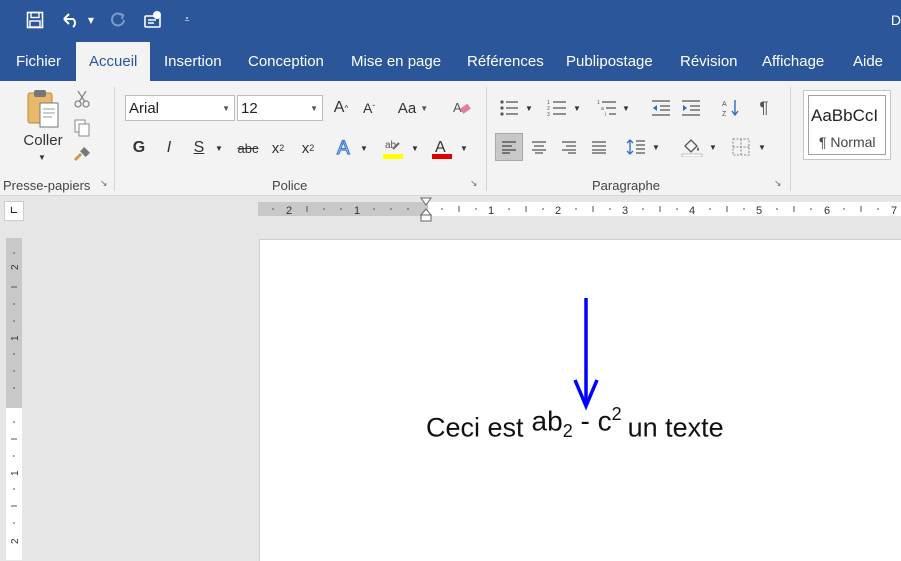  What do you see at coordinates (105, 184) in the screenshot?
I see `clipboard-launcher-icon: ↘` at bounding box center [105, 184].